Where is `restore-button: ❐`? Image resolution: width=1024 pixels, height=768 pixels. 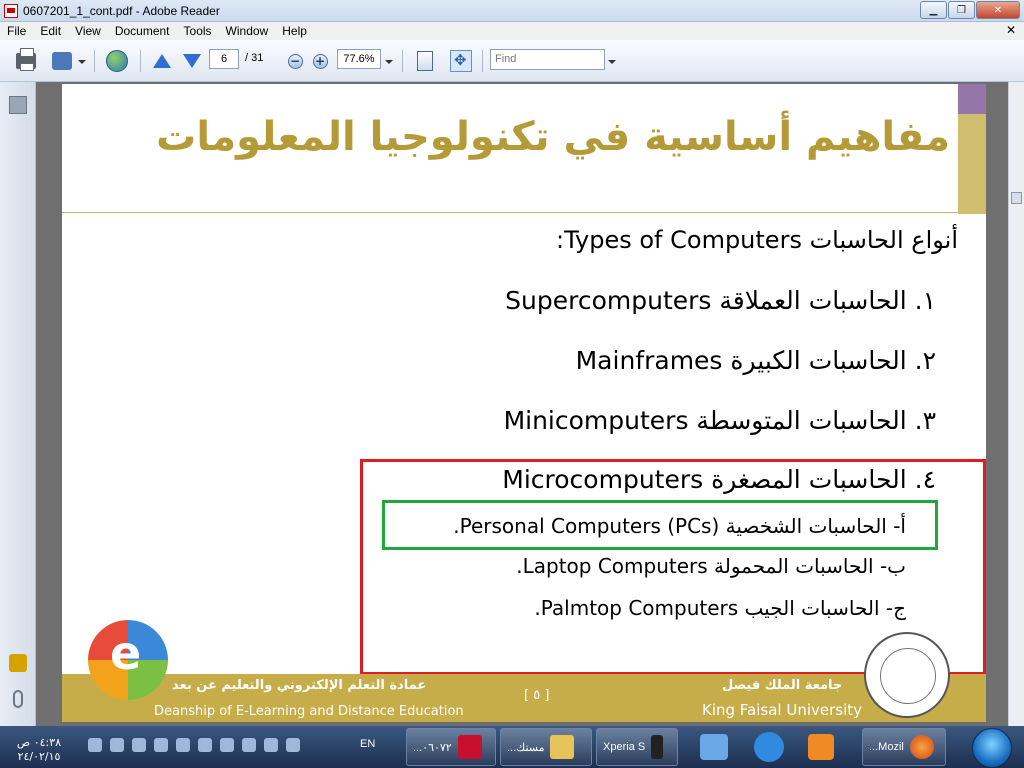 restore-button: ❐ is located at coordinates (961, 10).